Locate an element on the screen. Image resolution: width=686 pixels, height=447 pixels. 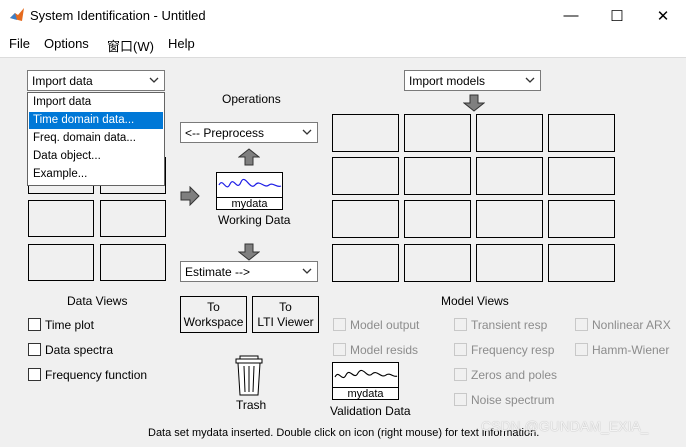
estimate-value: Estimate --> is located at coordinates (218, 272).